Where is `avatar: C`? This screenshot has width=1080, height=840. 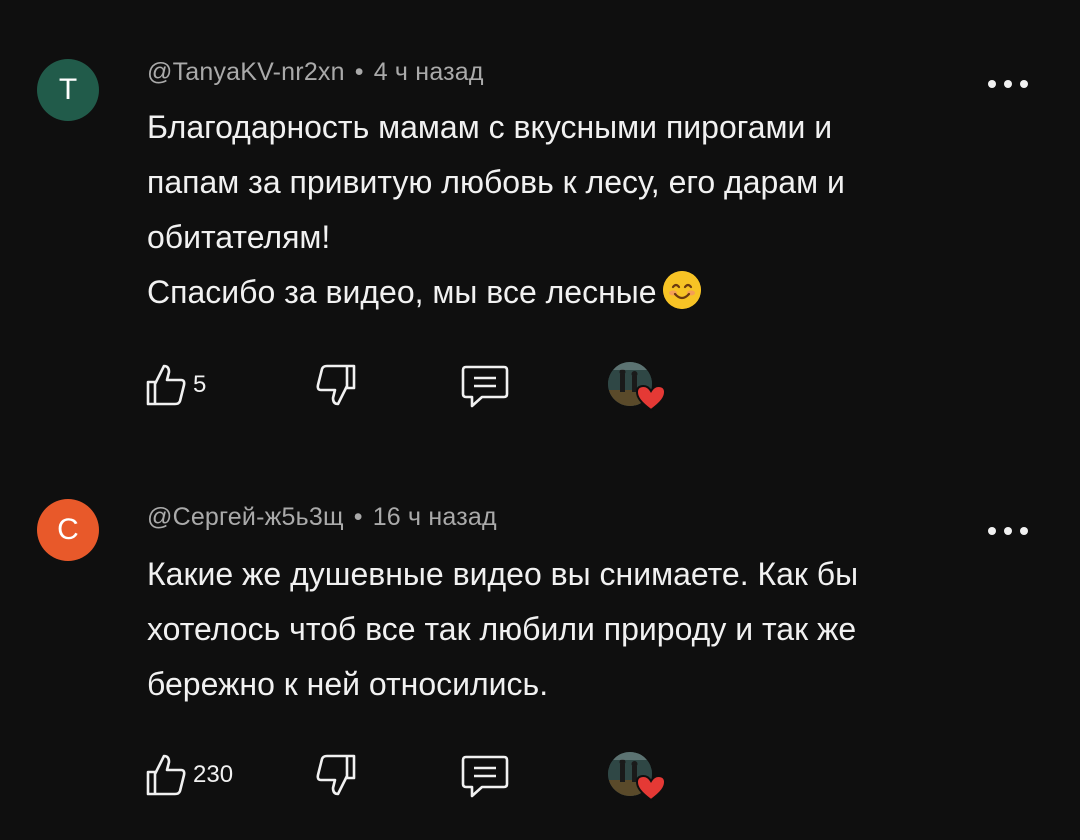 avatar: C is located at coordinates (68, 530).